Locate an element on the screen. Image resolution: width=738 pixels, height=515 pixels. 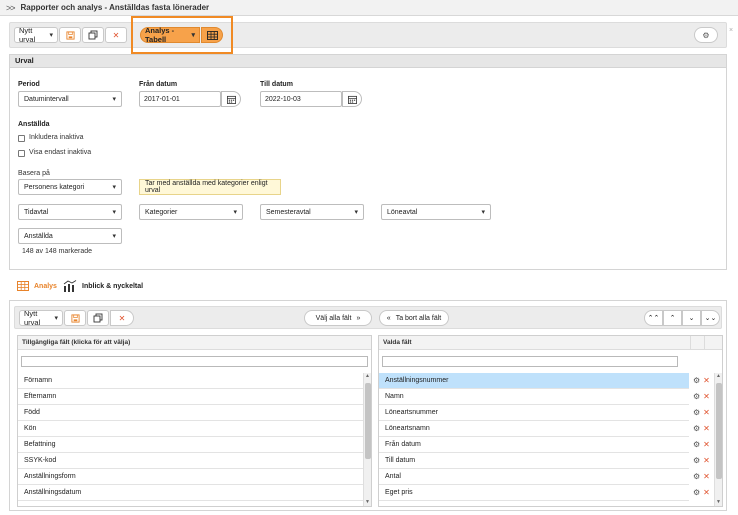
calendar-icon is located at coordinates (231, 99).